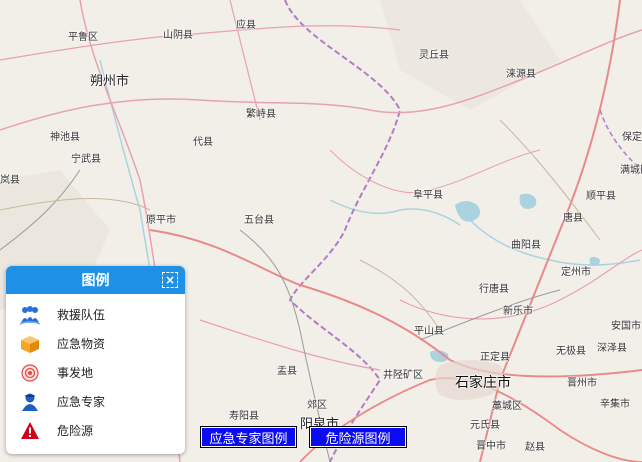  Describe the element at coordinates (632, 137) in the screenshot. I see `place-label: 保定` at that location.